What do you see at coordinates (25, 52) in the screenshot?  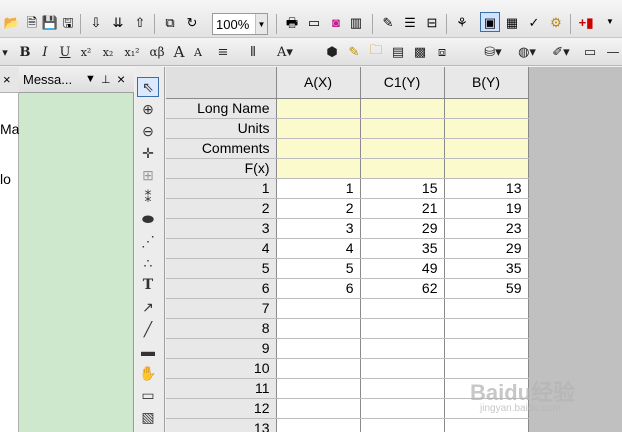 I see `bold-button: B` at bounding box center [25, 52].